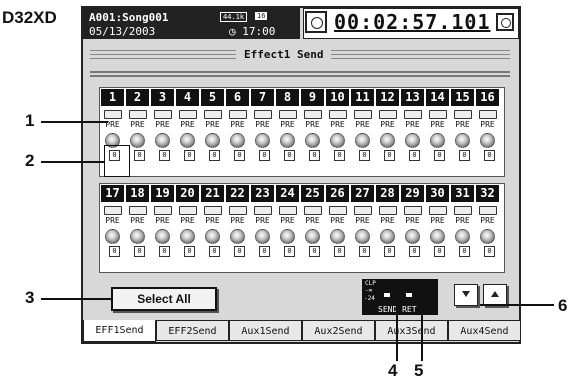  Describe the element at coordinates (122, 31) in the screenshot. I see `song-date: 05/13/2003` at that location.